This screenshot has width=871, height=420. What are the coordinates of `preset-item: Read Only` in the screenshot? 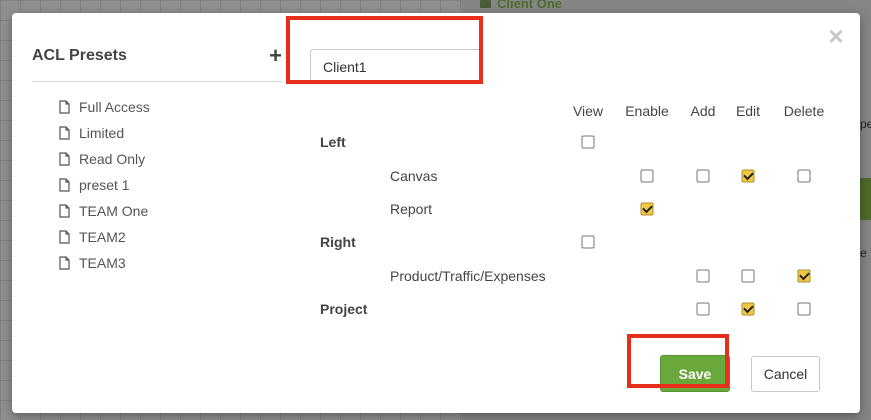 It's located at (157, 159).